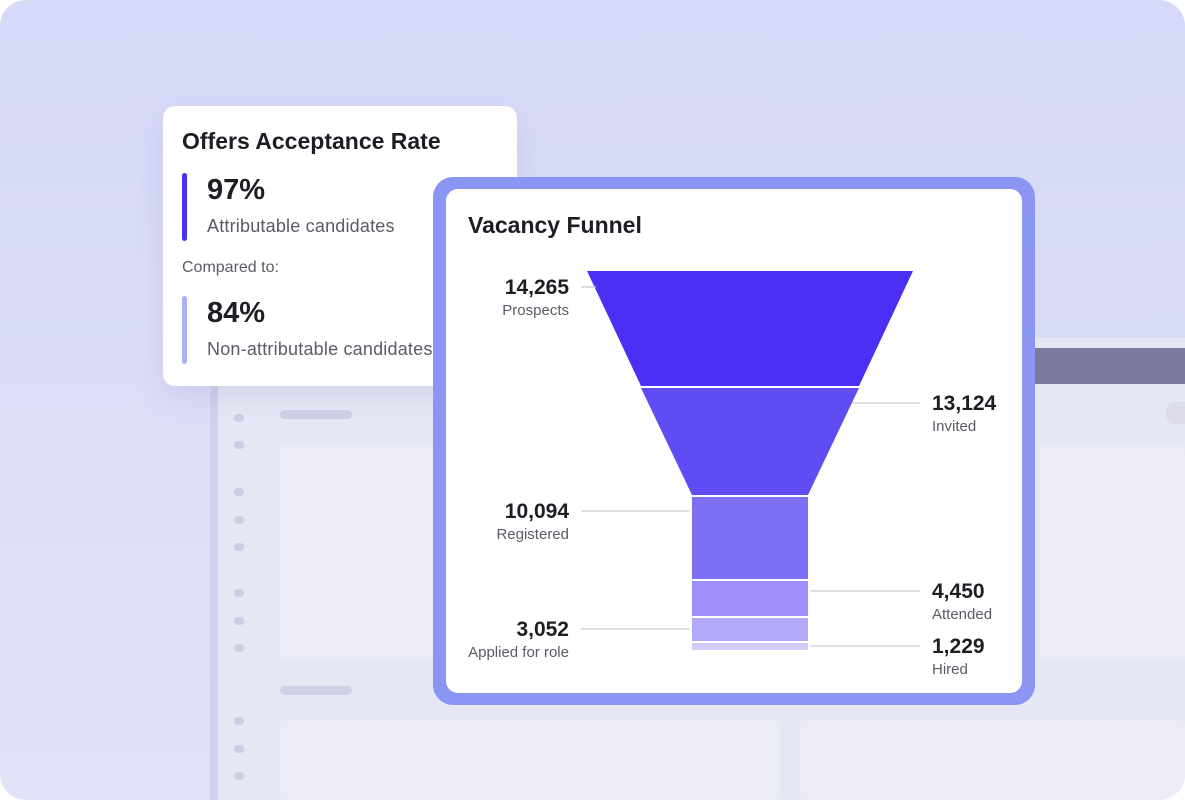 The width and height of the screenshot is (1185, 800). What do you see at coordinates (750, 629) in the screenshot?
I see `funnel-segment-applied-for-role` at bounding box center [750, 629].